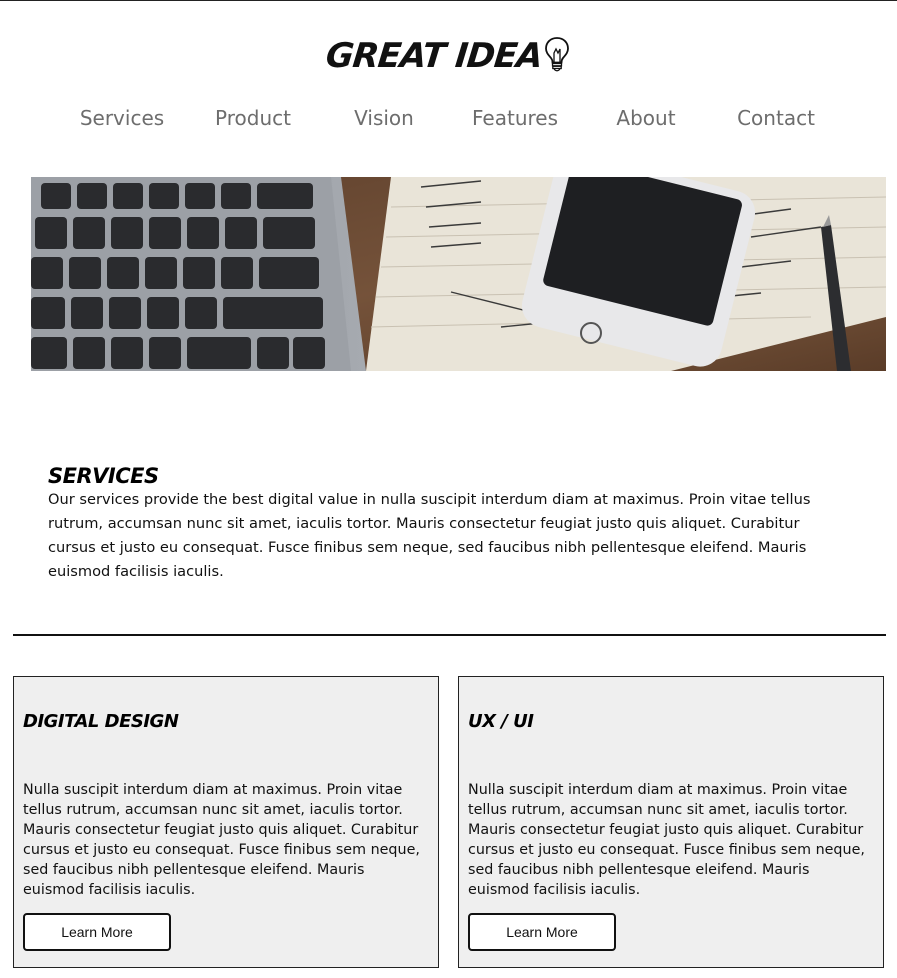  Describe the element at coordinates (384, 118) in the screenshot. I see `nav-item-vision: Vision` at that location.